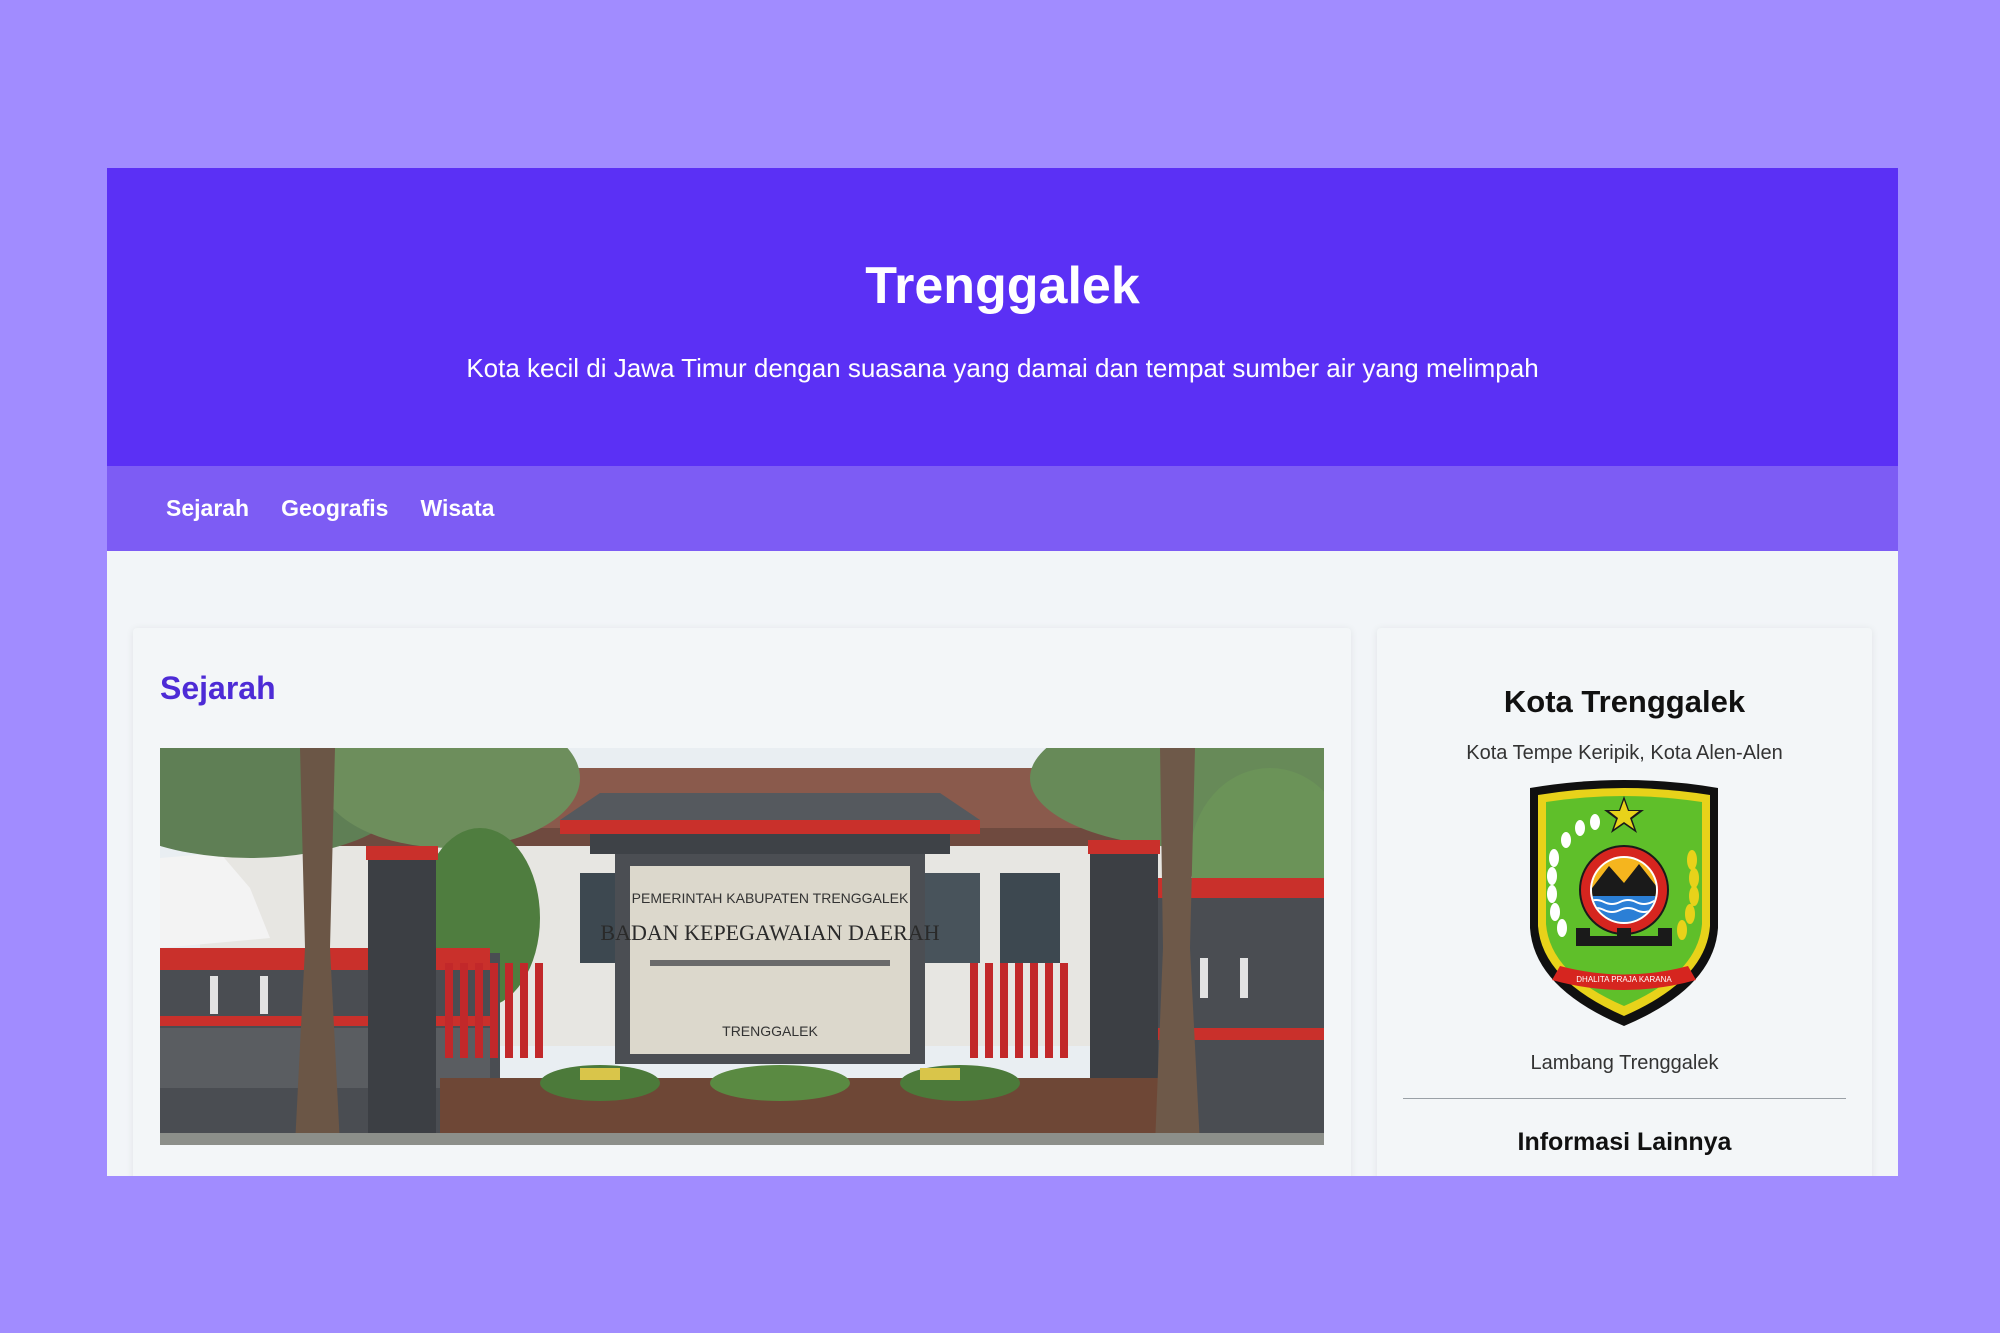 The image size is (2000, 1333). I want to click on section-title: Sejarah, so click(218, 688).